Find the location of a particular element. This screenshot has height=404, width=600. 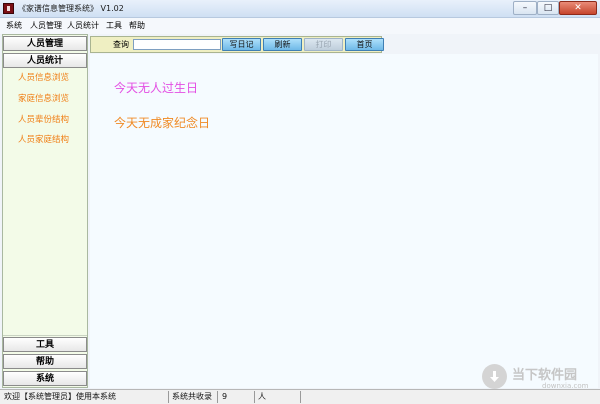

nav-section-system: 系统 is located at coordinates (45, 378).